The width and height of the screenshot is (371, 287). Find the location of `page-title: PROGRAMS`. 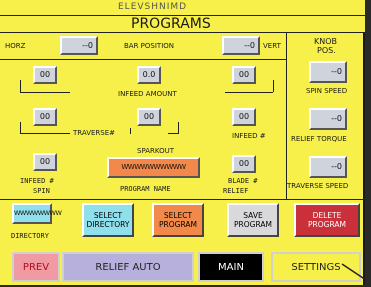

page-title: PROGRAMS is located at coordinates (171, 24).